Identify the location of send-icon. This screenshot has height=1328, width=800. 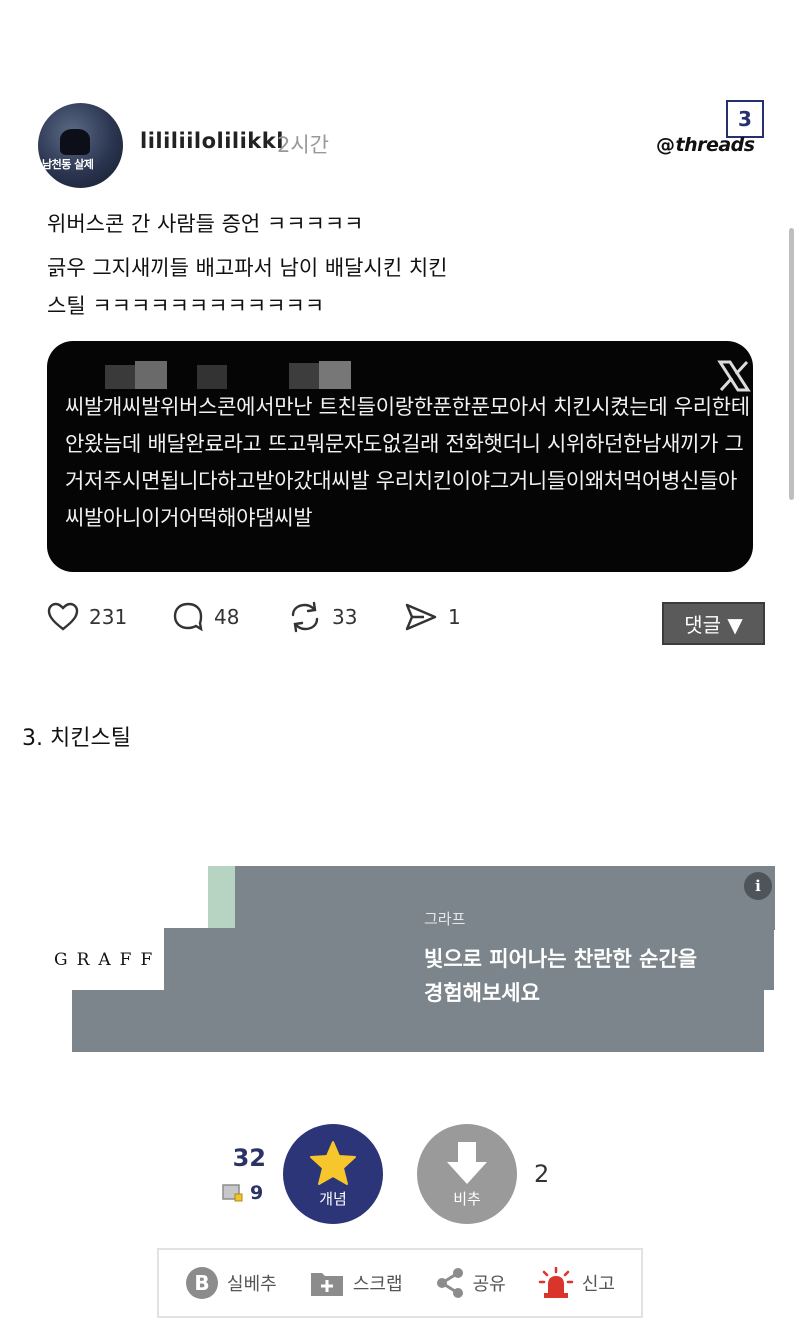
(421, 617).